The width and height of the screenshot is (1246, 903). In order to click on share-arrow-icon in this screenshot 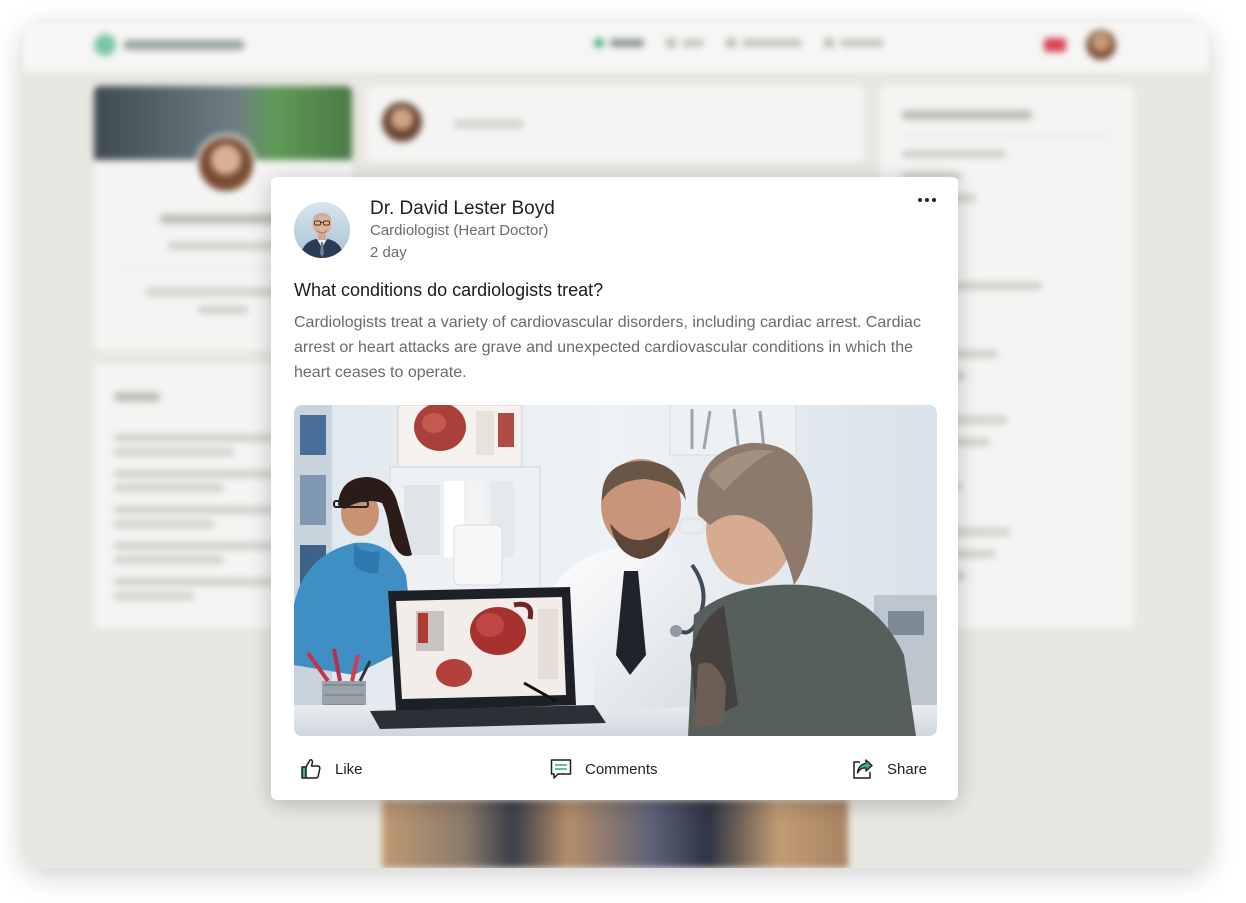, I will do `click(863, 769)`.